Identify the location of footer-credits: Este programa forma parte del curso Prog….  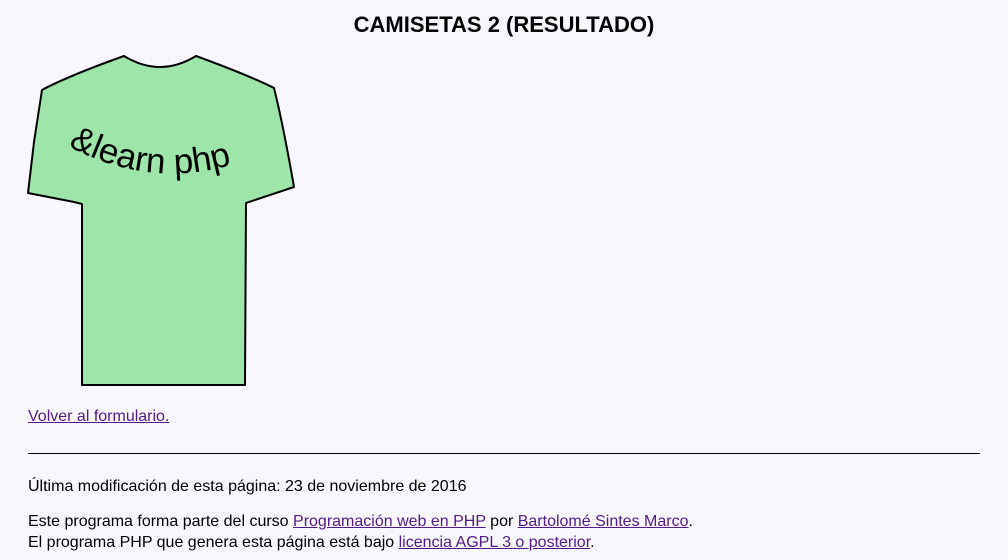
(360, 532).